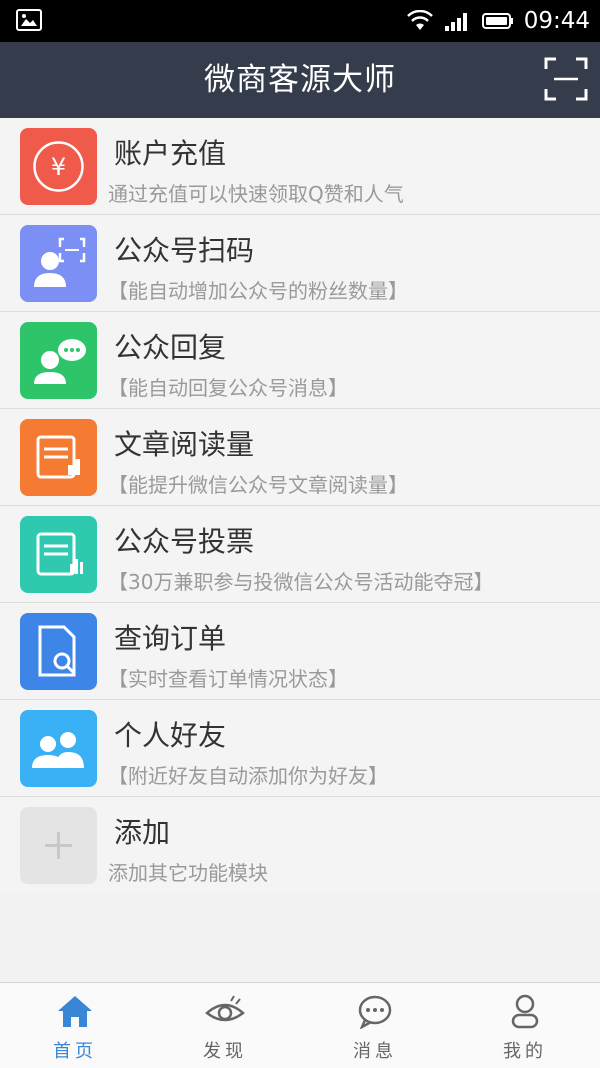  I want to click on plus-icon, so click(58, 845).